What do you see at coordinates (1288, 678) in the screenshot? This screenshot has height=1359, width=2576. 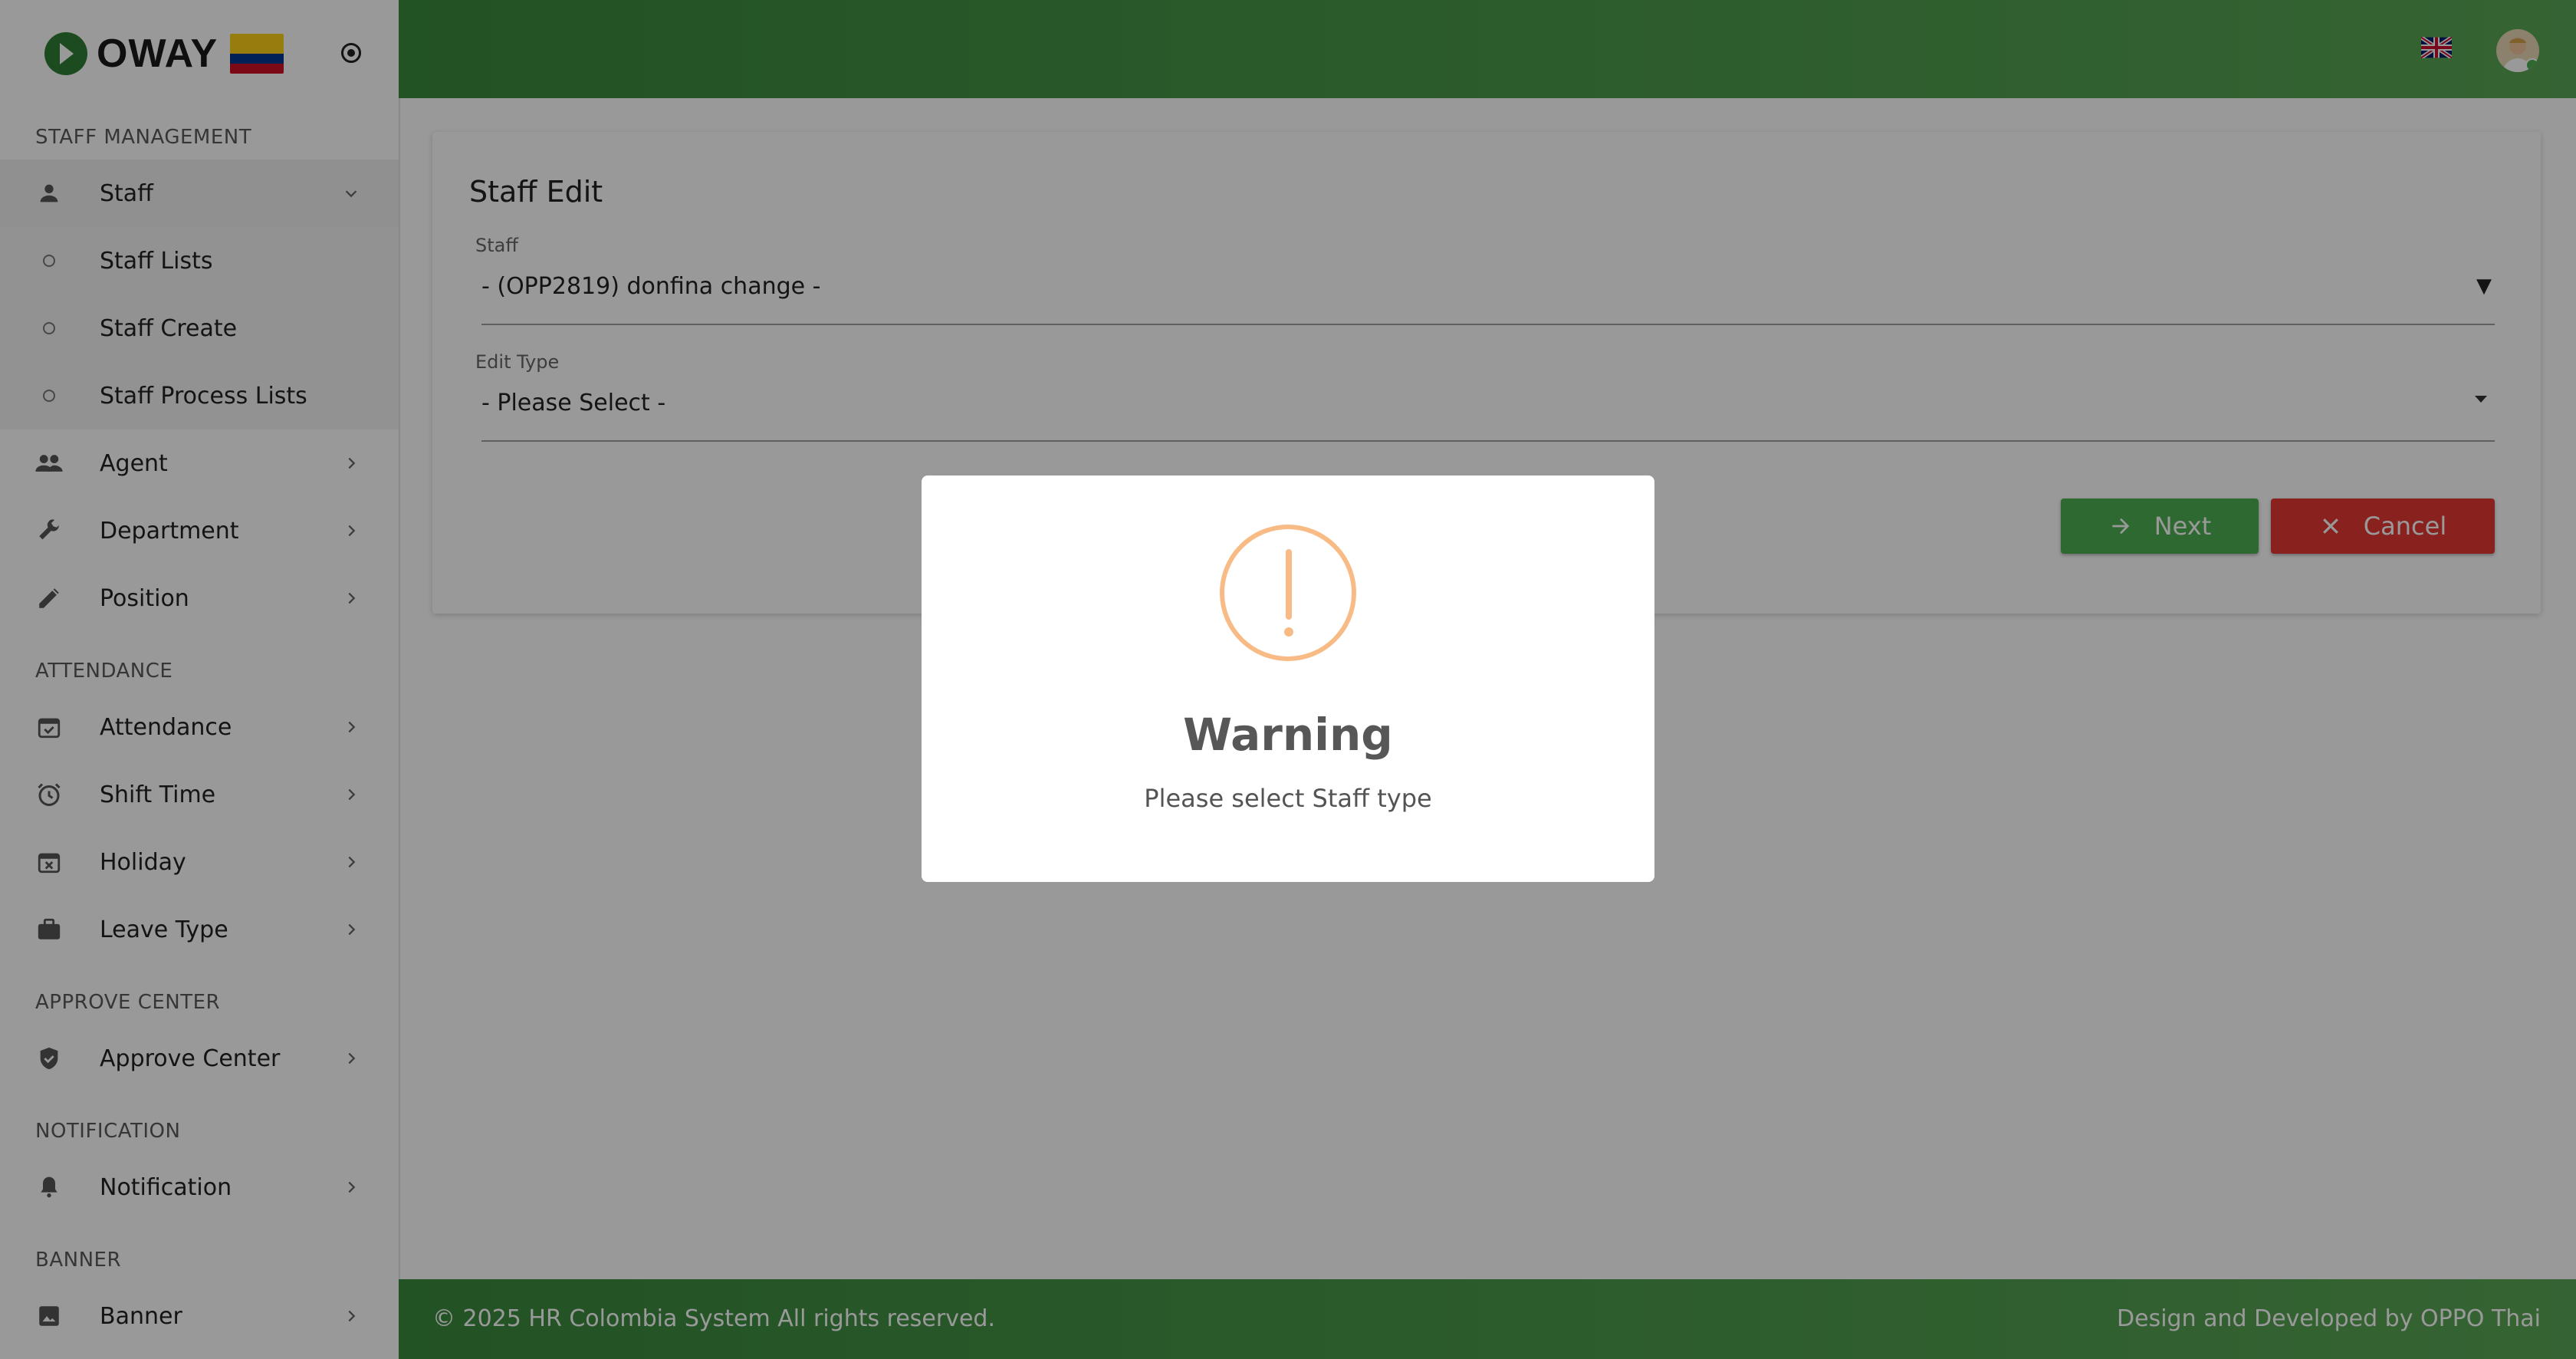 I see `warning-dialog: Warning Please select Staff type` at bounding box center [1288, 678].